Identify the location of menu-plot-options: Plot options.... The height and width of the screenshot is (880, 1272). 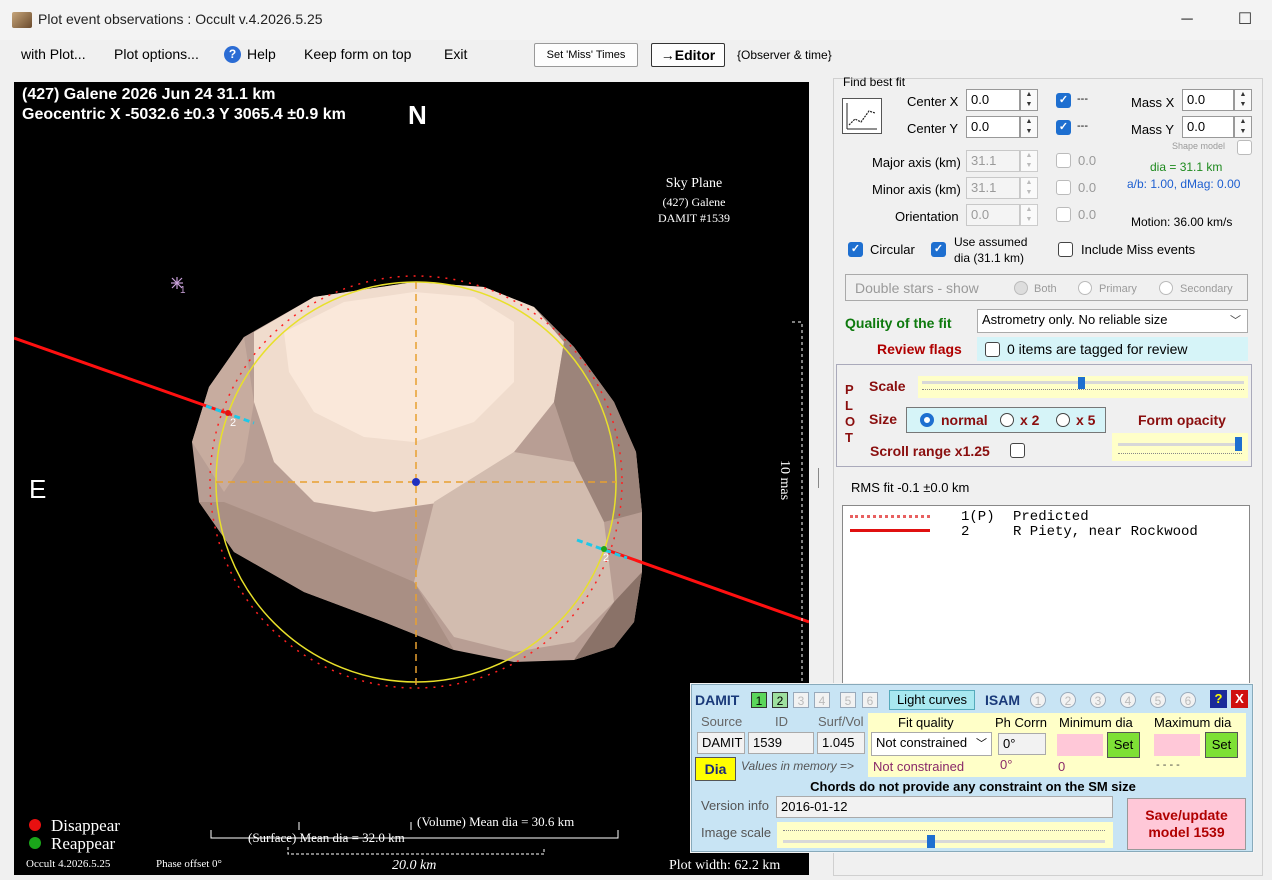
(156, 54).